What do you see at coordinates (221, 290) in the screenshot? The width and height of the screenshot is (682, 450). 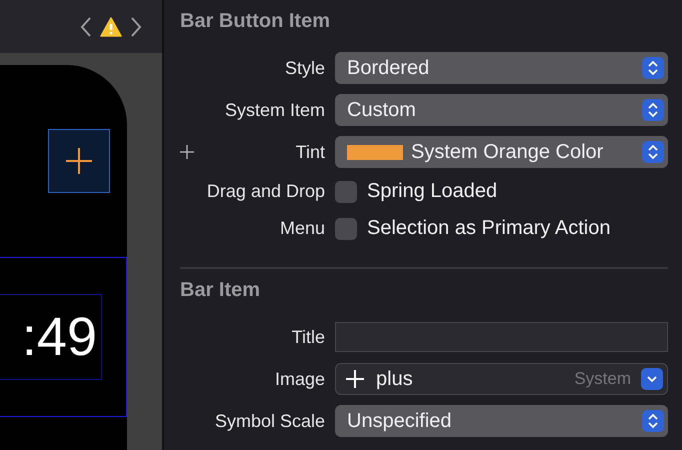 I see `section-title: Bar Item` at bounding box center [221, 290].